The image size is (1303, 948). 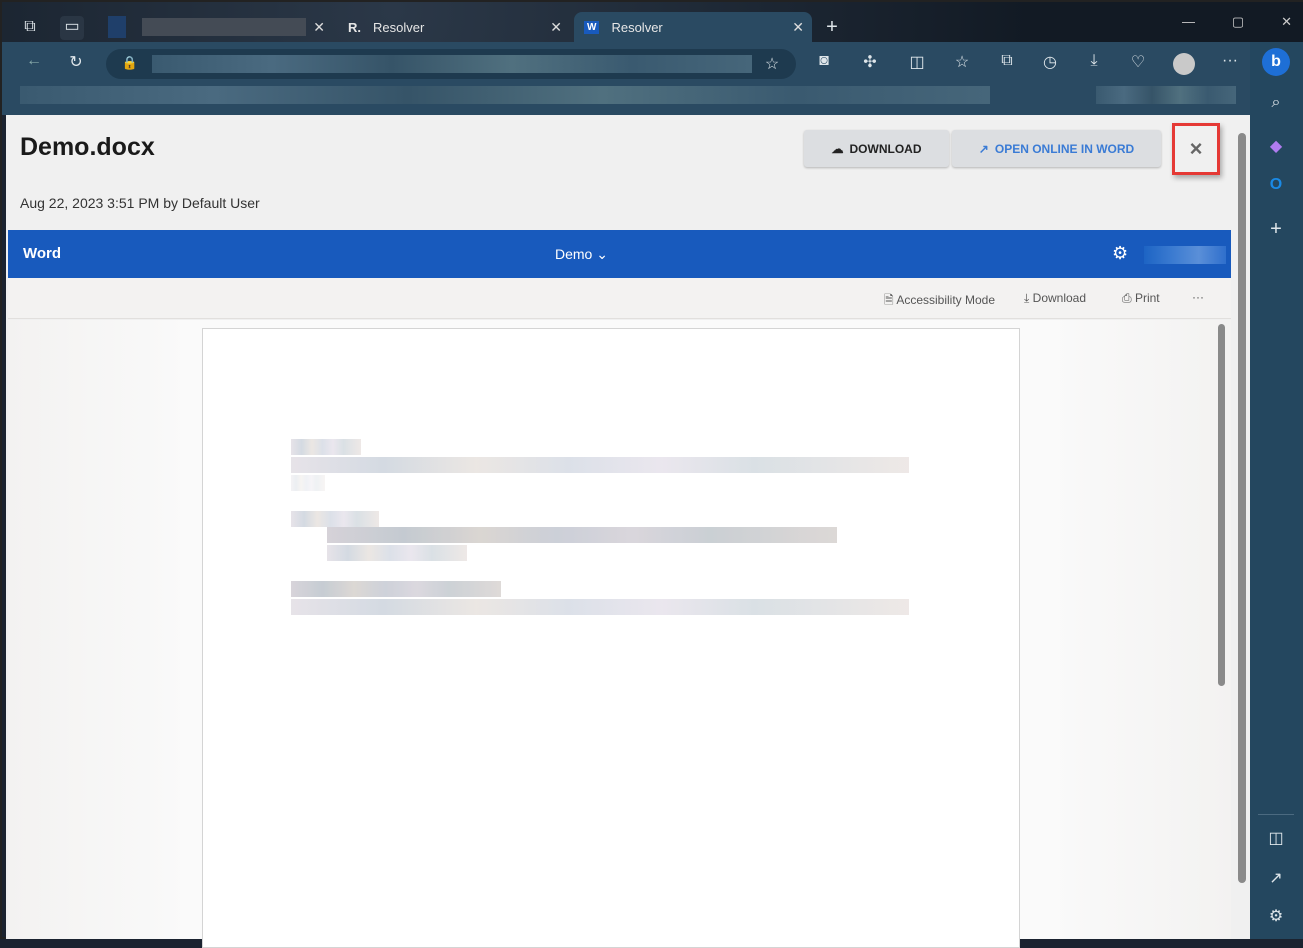 I want to click on address-bar: 🔒 ☆, so click(x=451, y=64).